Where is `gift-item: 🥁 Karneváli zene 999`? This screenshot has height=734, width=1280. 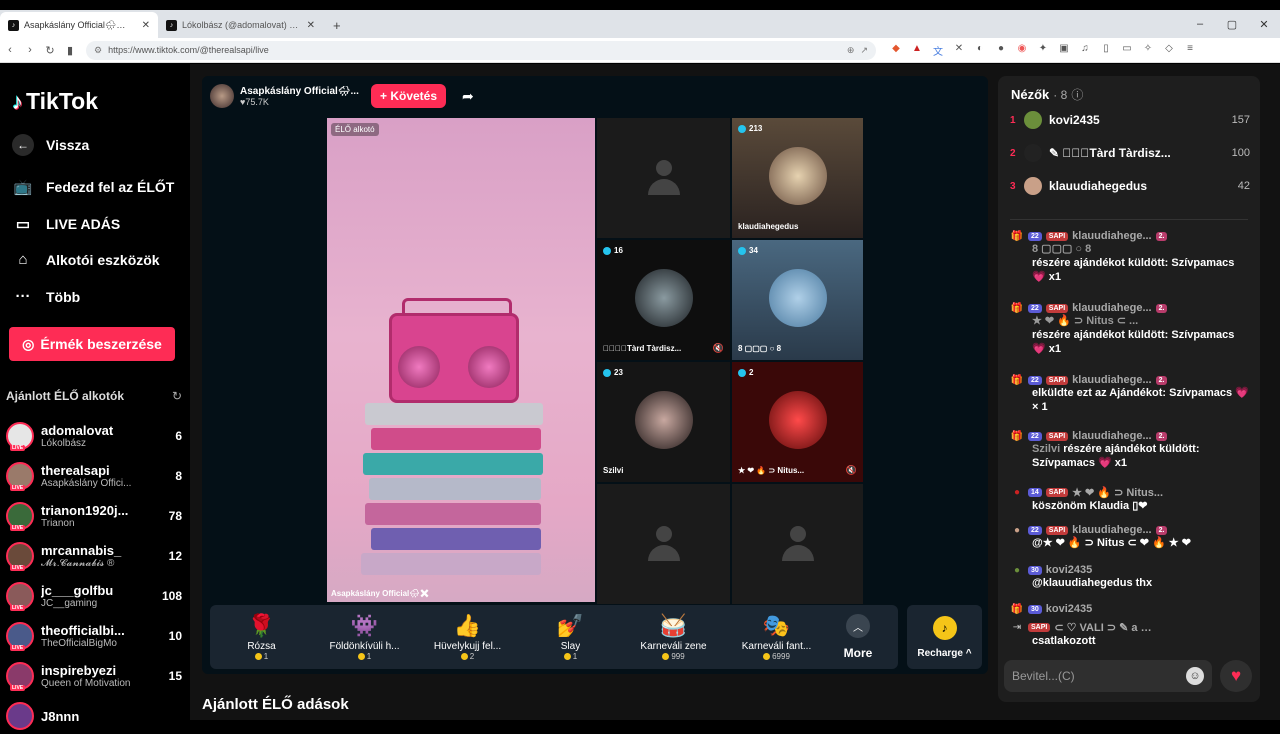
gift-item: 🥁 Karneváli zene 999 is located at coordinates (673, 637).